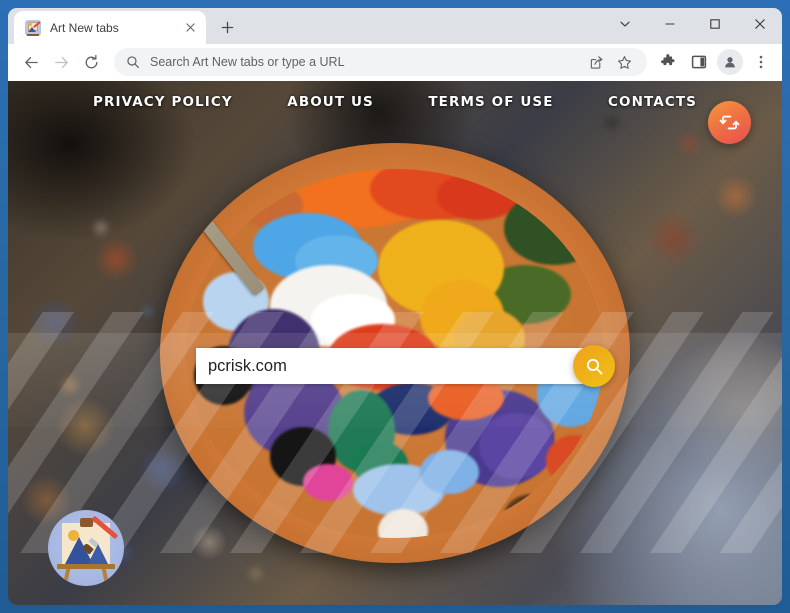 The width and height of the screenshot is (790, 613). I want to click on three-dot-menu-icon, so click(761, 62).